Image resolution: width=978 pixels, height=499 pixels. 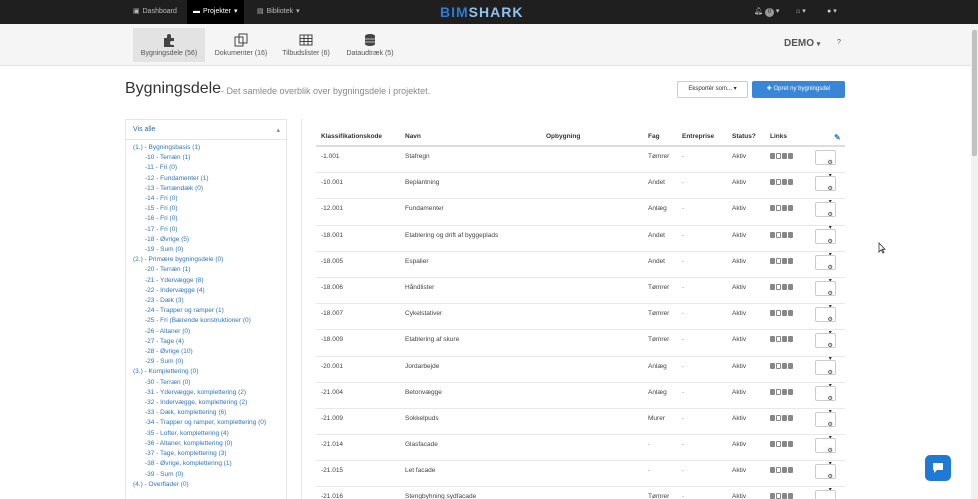 What do you see at coordinates (209, 250) in the screenshot?
I see `tree-item: -19 - Sum (0)` at bounding box center [209, 250].